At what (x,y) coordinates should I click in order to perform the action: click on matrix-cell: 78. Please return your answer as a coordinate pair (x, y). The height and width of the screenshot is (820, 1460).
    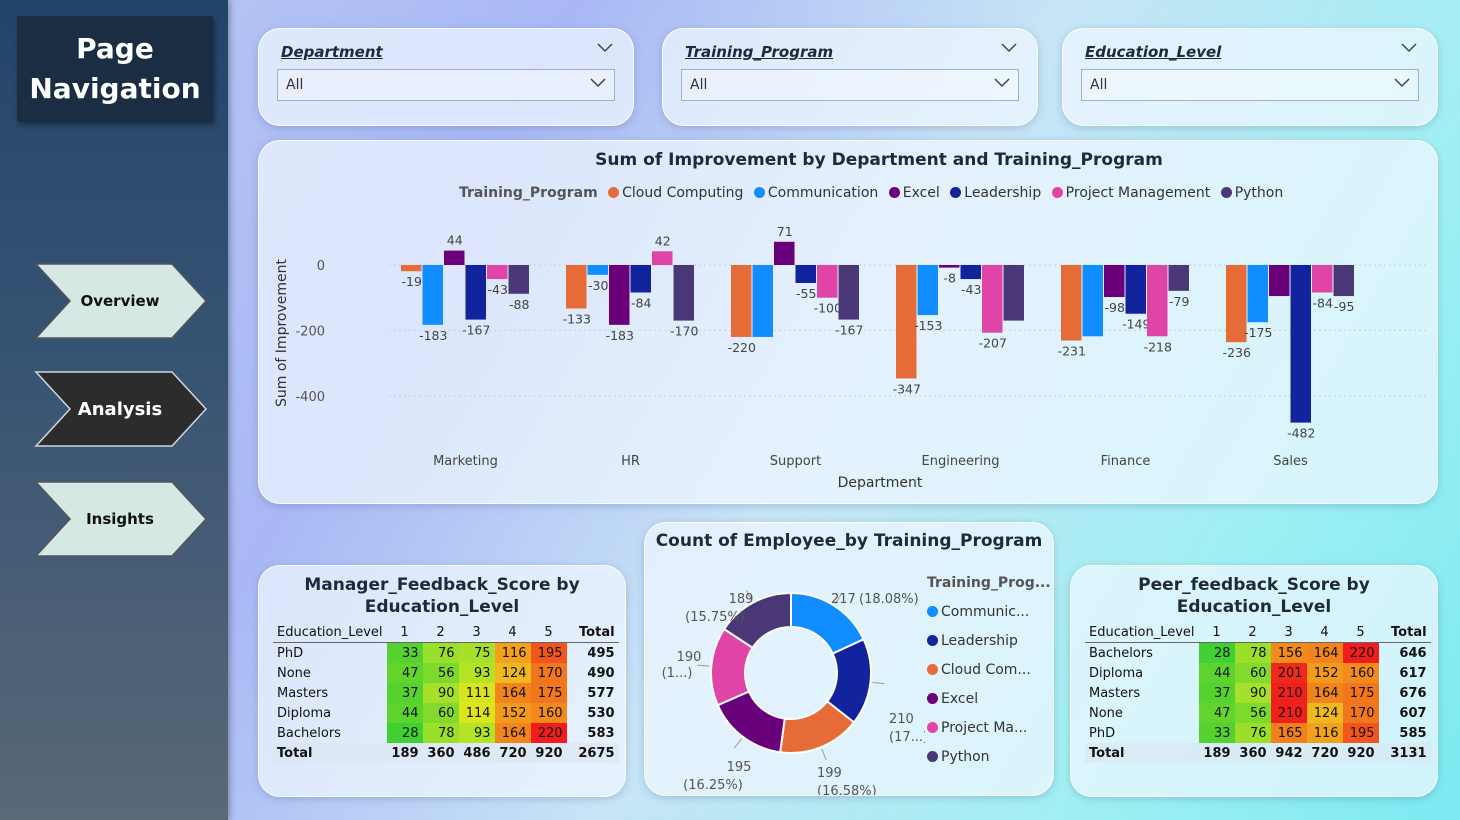
    Looking at the image, I should click on (1252, 652).